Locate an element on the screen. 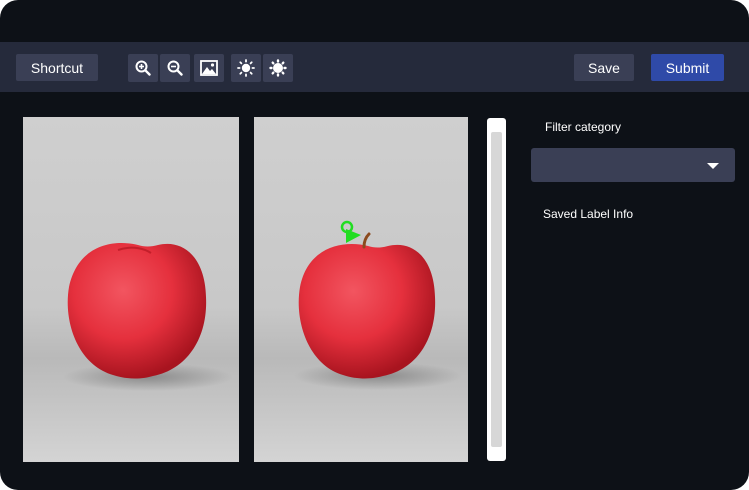 The image size is (749, 490). toolbar: Shortcut Save Submit is located at coordinates (374, 67).